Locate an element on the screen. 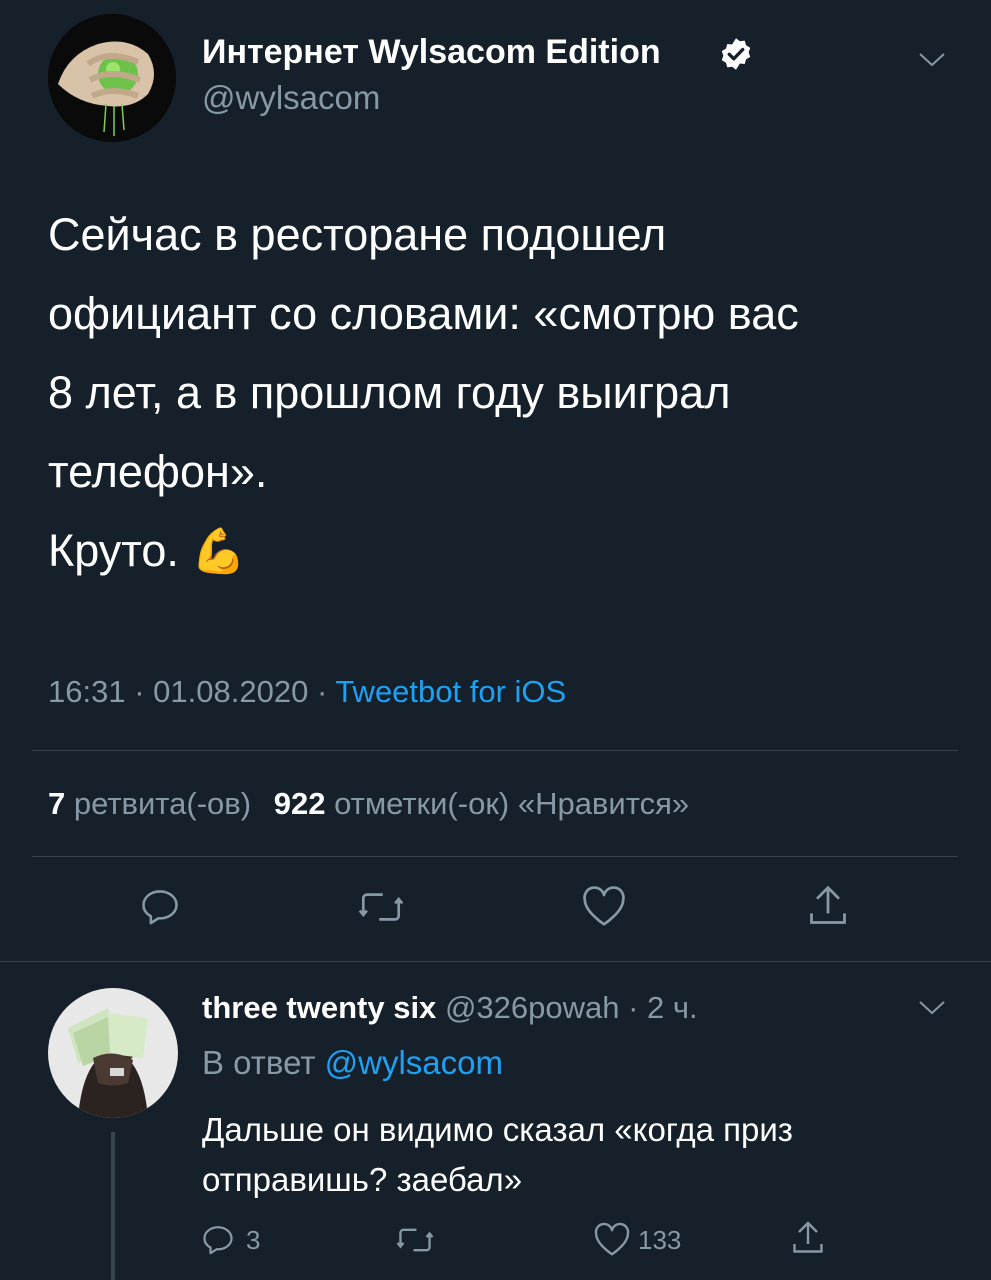 Image resolution: width=991 pixels, height=1280 pixels. tweet-source-link: Tweetbot for iOS is located at coordinates (450, 691).